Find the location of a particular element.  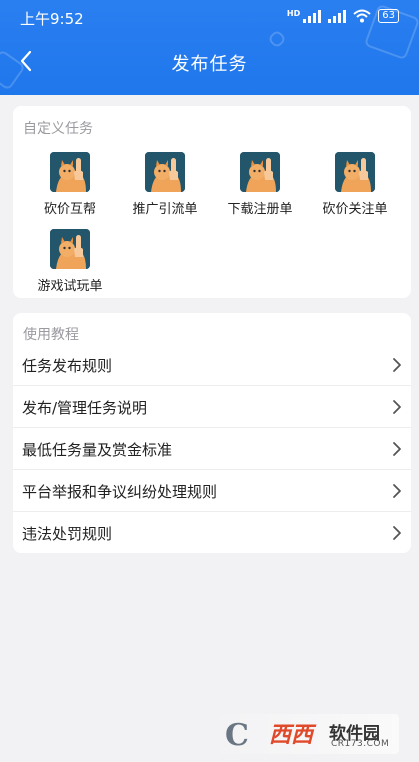

task-item-game-trial: 游戏试玩单 is located at coordinates (70, 261).